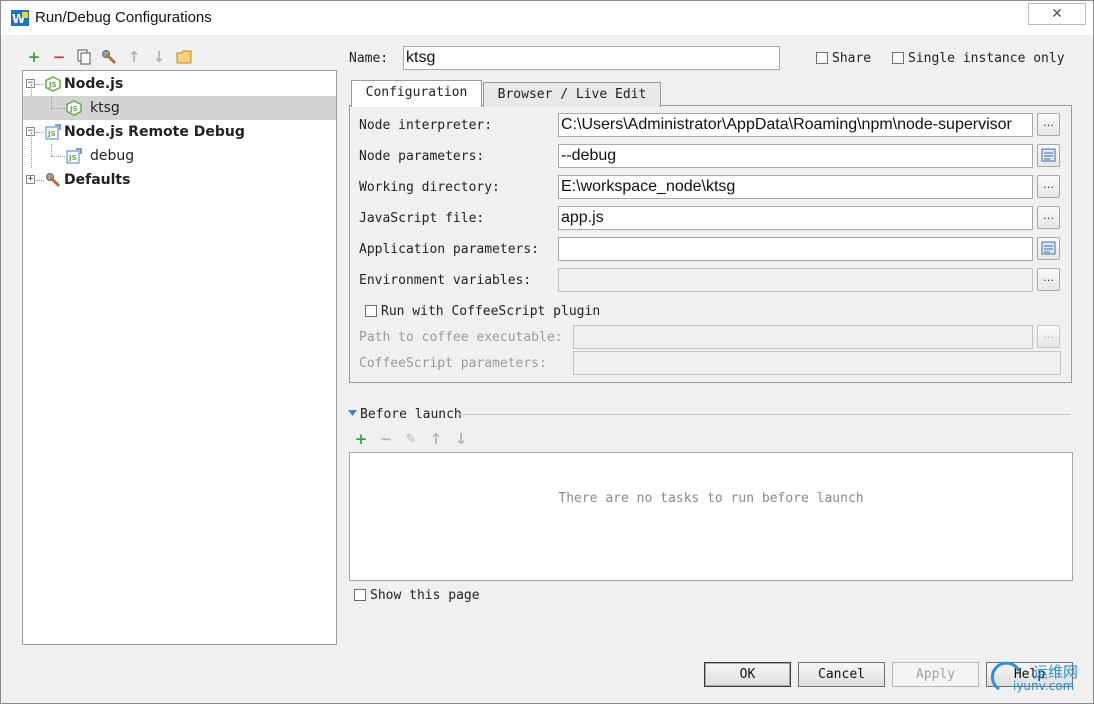  What do you see at coordinates (711, 516) in the screenshot?
I see `before-launch-task-list: There are no tasks to run before launch` at bounding box center [711, 516].